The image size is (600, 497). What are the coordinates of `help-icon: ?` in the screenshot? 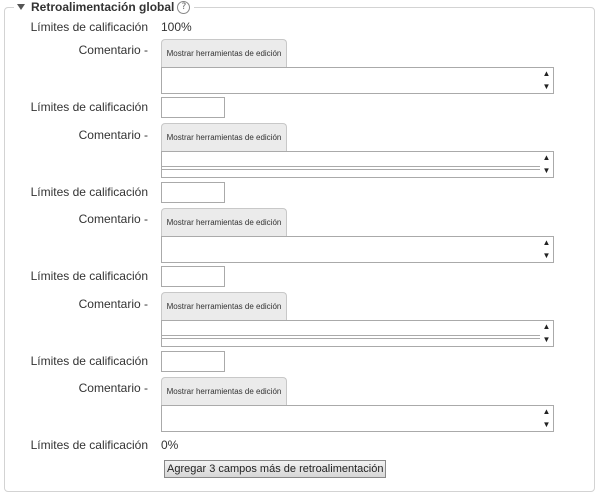 It's located at (184, 7).